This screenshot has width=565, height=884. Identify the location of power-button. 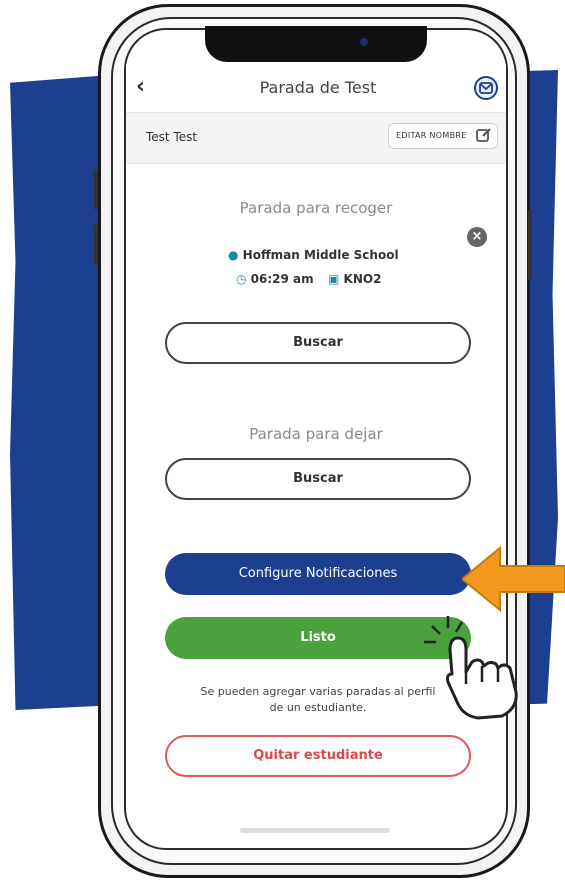
(530, 245).